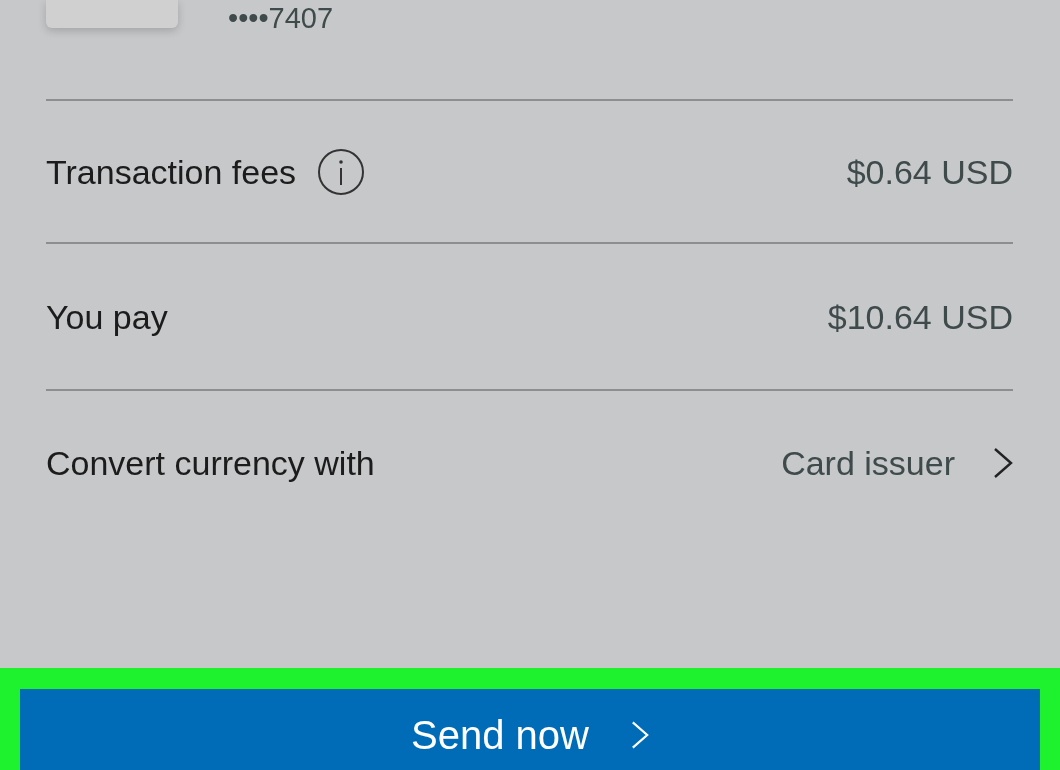 The width and height of the screenshot is (1060, 770). I want to click on row-value: $10.64 USD, so click(920, 316).